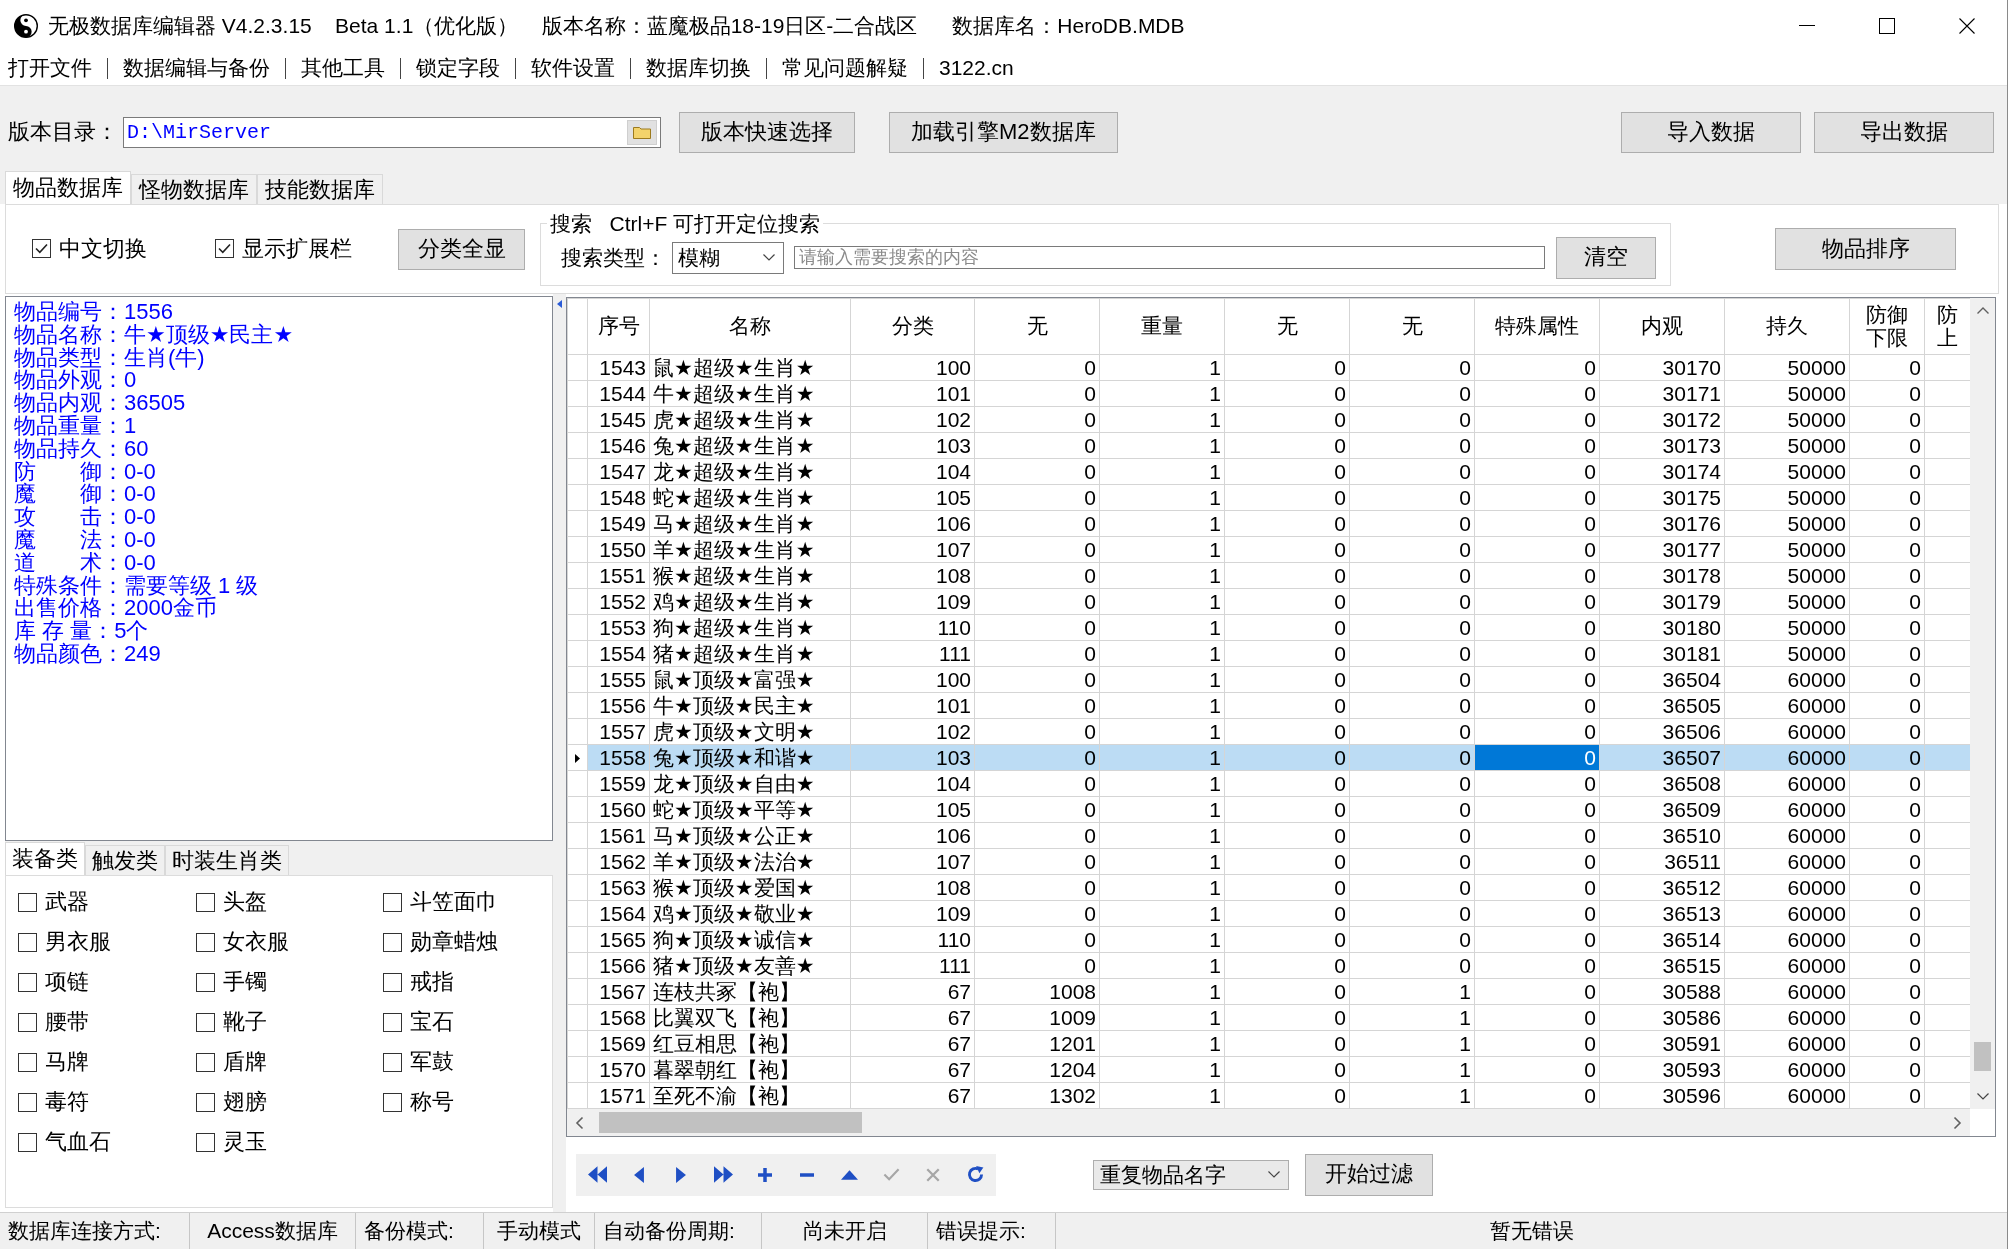  Describe the element at coordinates (67, 1022) in the screenshot. I see `checkbox-label: 腰带` at that location.